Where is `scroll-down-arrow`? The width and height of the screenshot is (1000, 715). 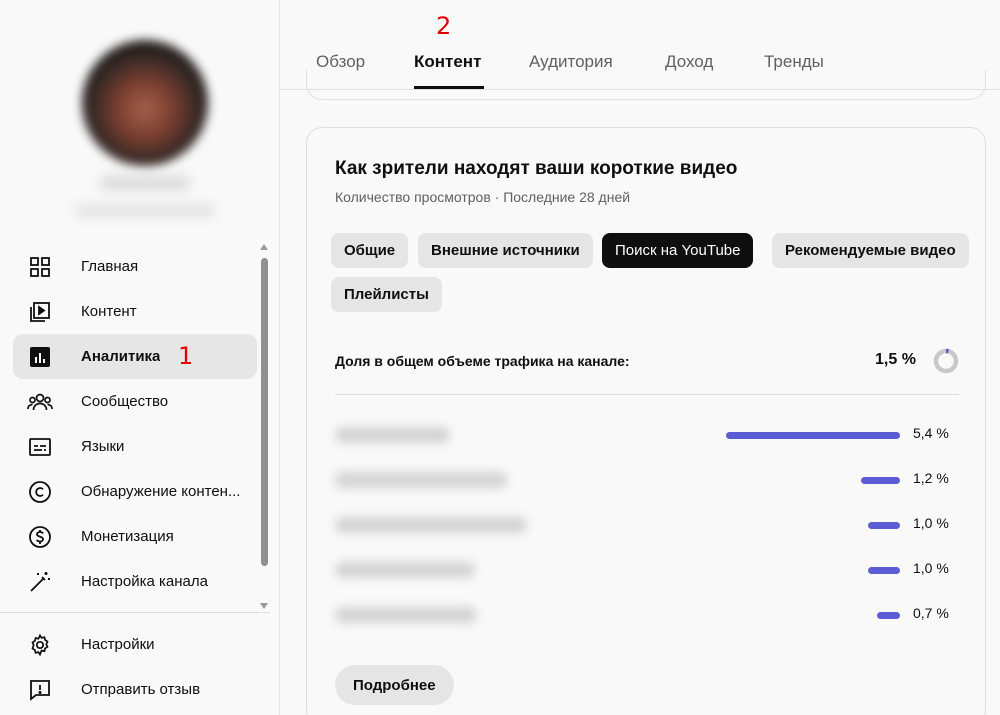
scroll-down-arrow is located at coordinates (264, 606).